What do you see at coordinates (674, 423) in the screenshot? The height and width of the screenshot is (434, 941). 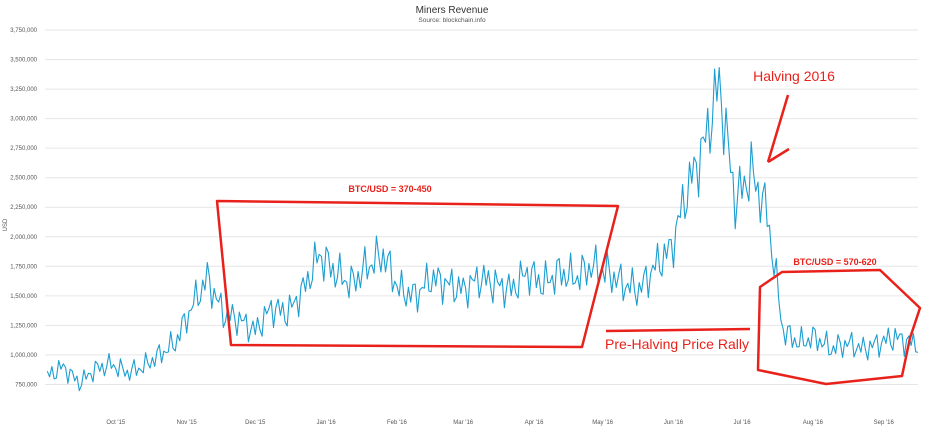 I see `x-tick-label: Jun '16` at bounding box center [674, 423].